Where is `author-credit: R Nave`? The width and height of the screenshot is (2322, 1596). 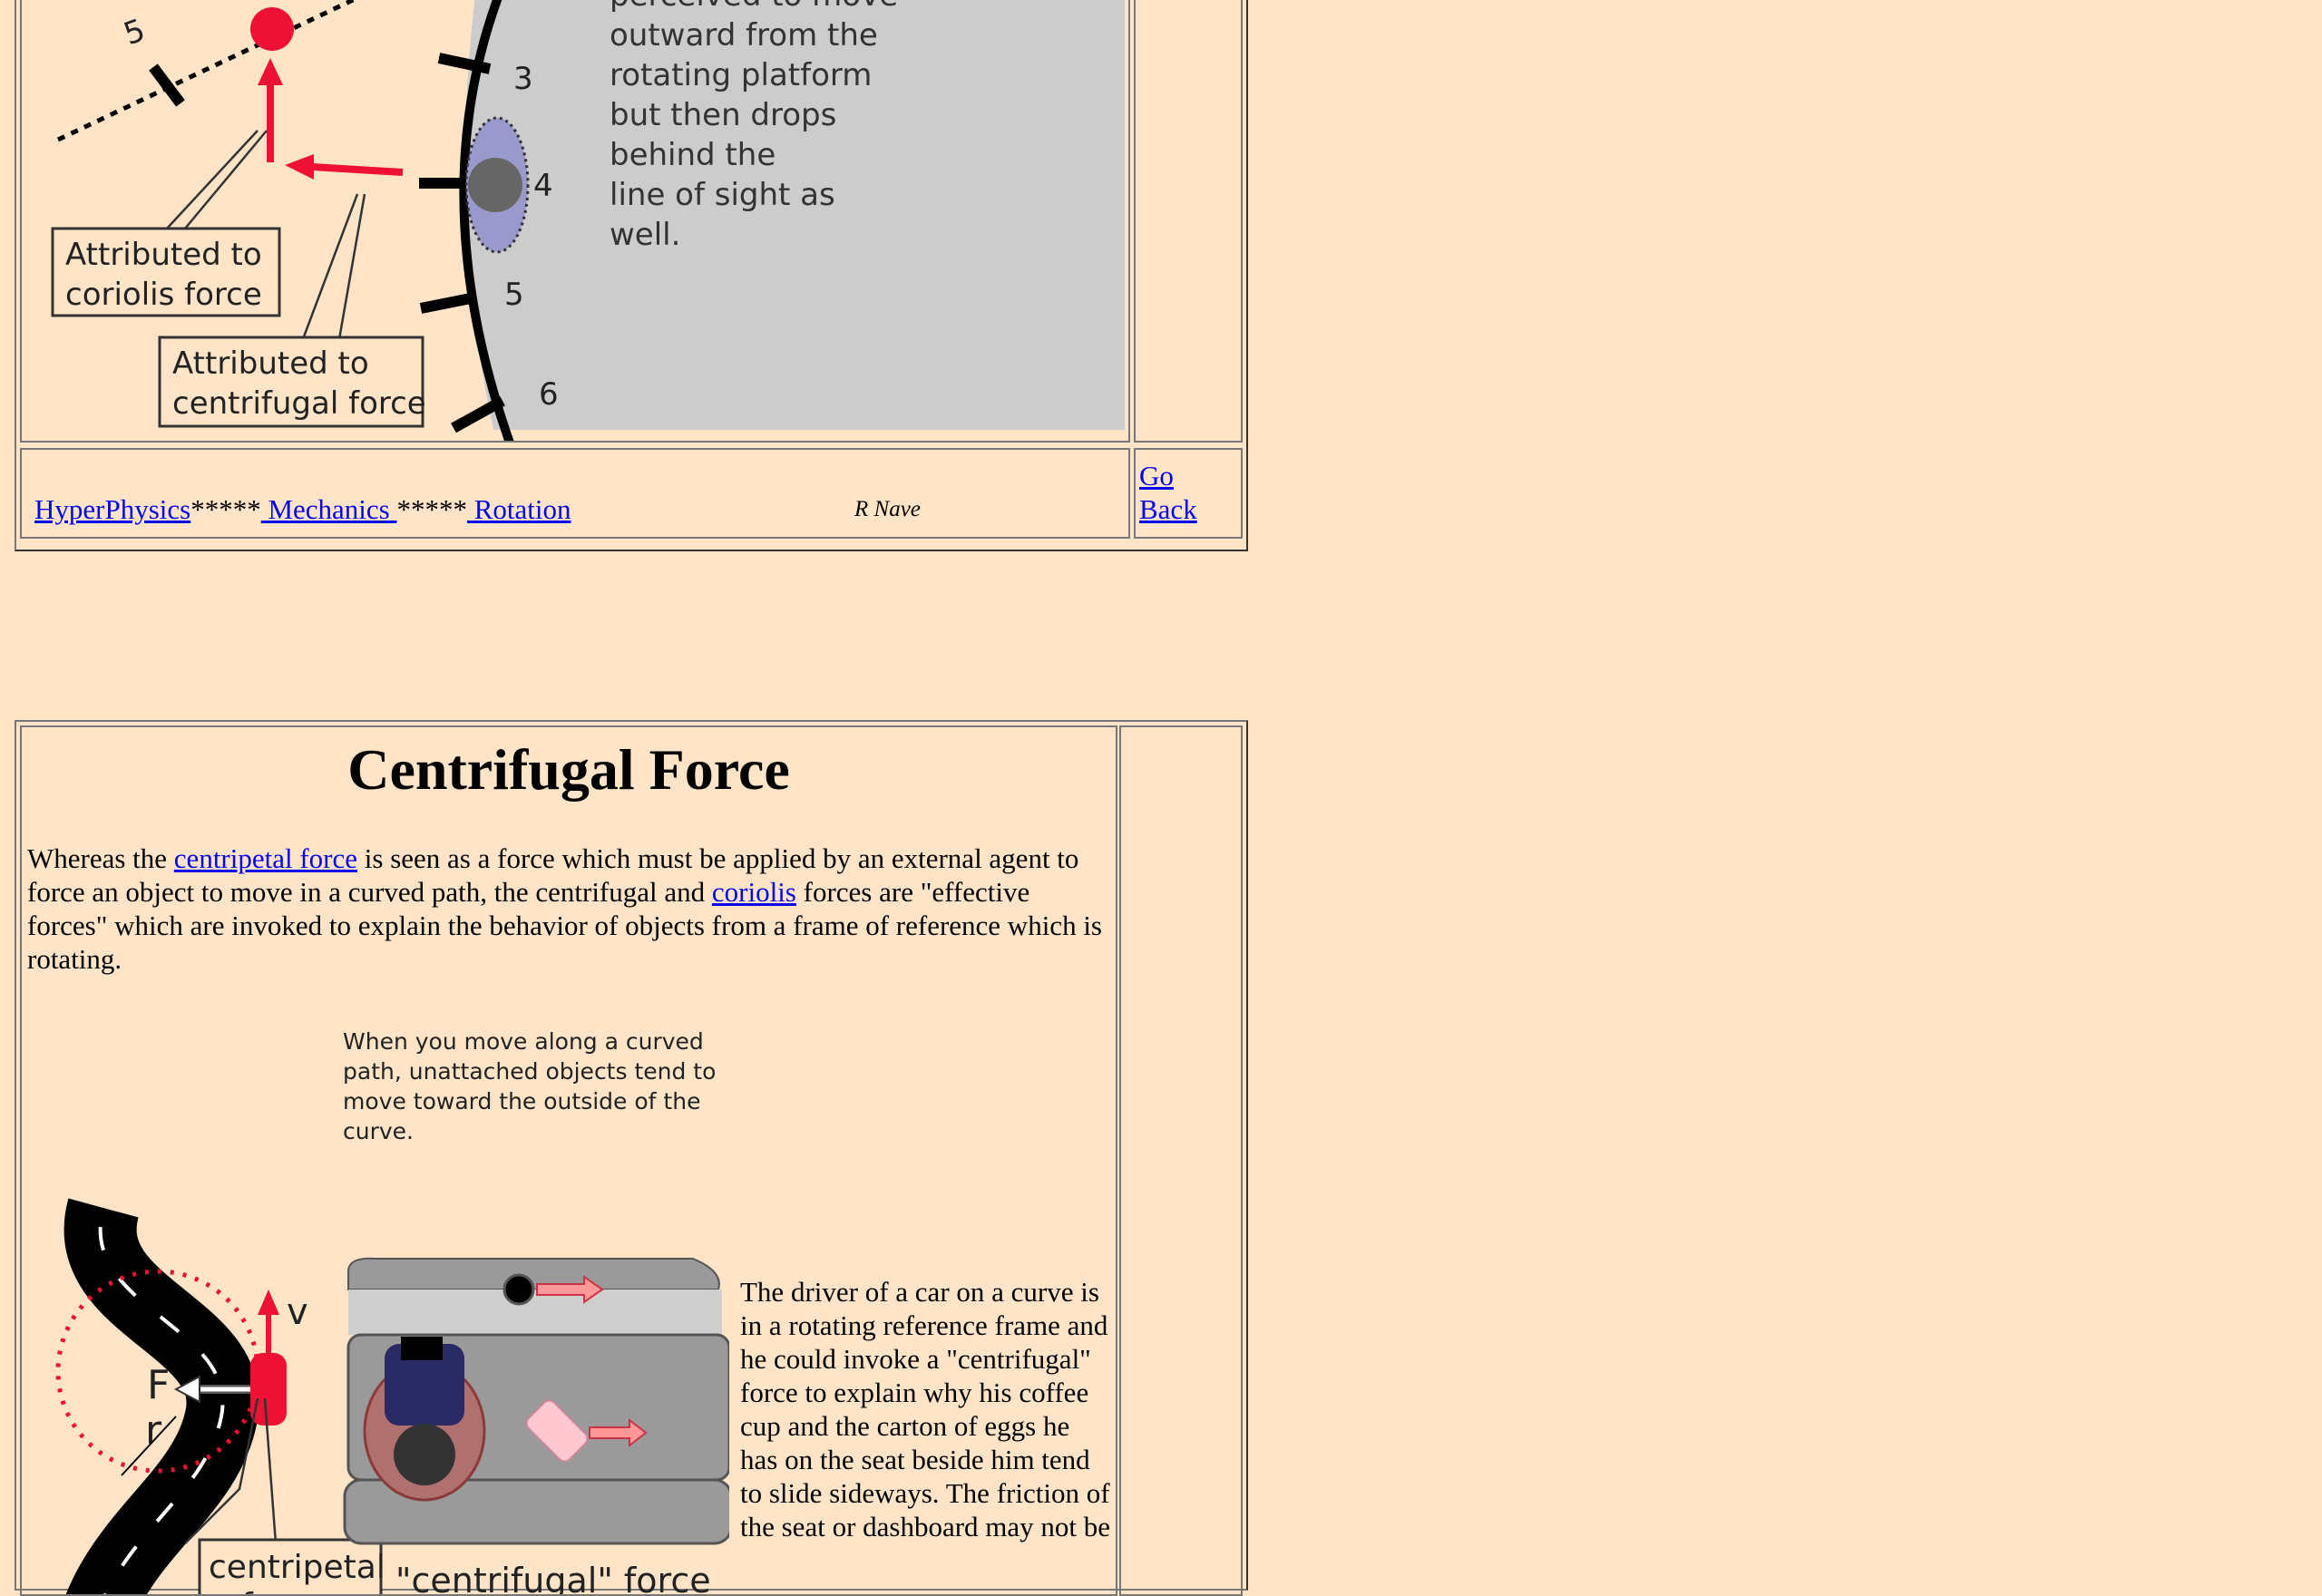 author-credit: R Nave is located at coordinates (887, 509).